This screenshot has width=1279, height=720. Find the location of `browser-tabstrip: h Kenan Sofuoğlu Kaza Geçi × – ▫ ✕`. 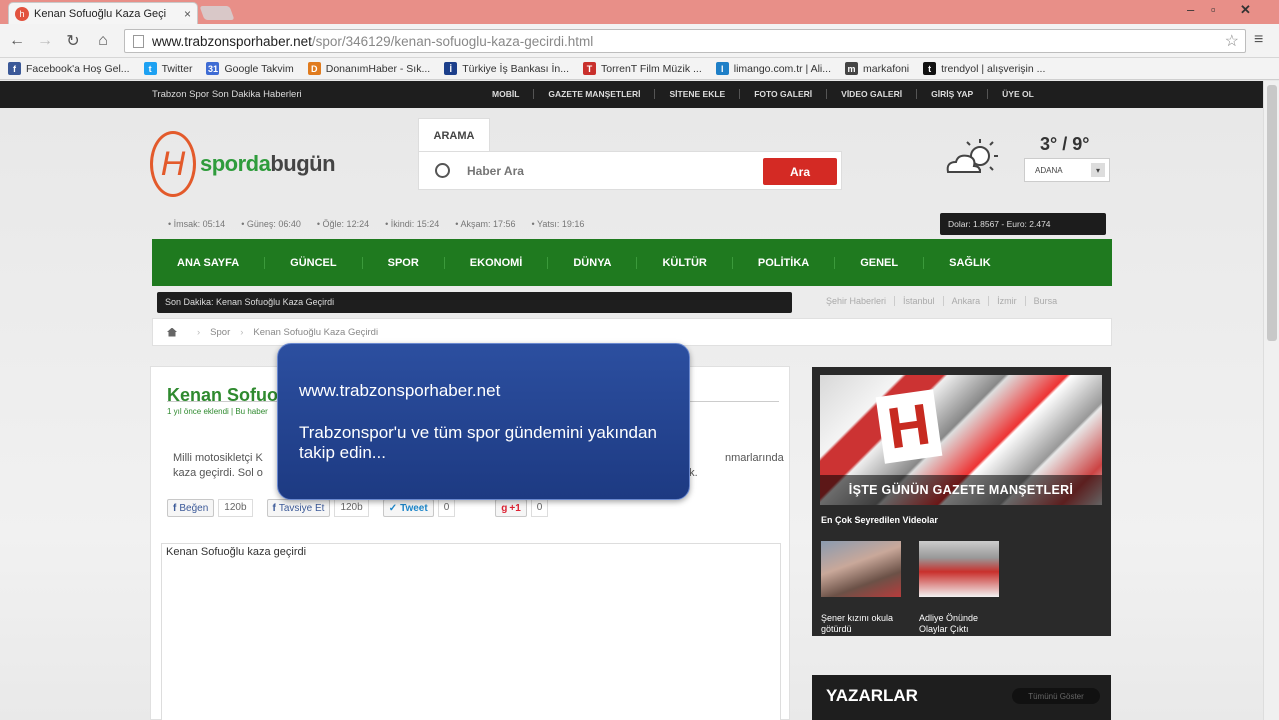

browser-tabstrip: h Kenan Sofuoğlu Kaza Geçi × – ▫ ✕ is located at coordinates (639, 12).